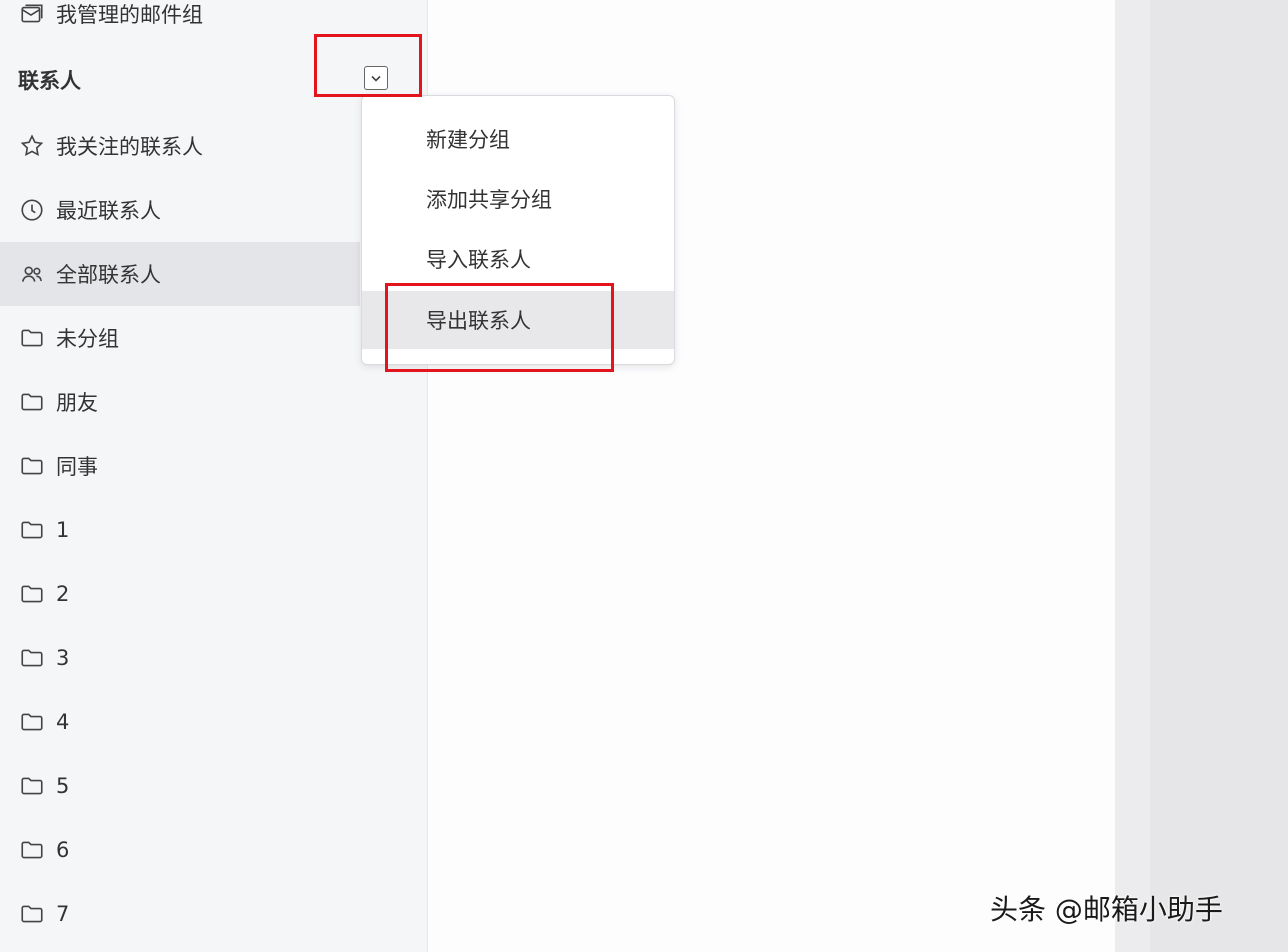 The height and width of the screenshot is (952, 1288). I want to click on sidebar-item-label: 1, so click(63, 530).